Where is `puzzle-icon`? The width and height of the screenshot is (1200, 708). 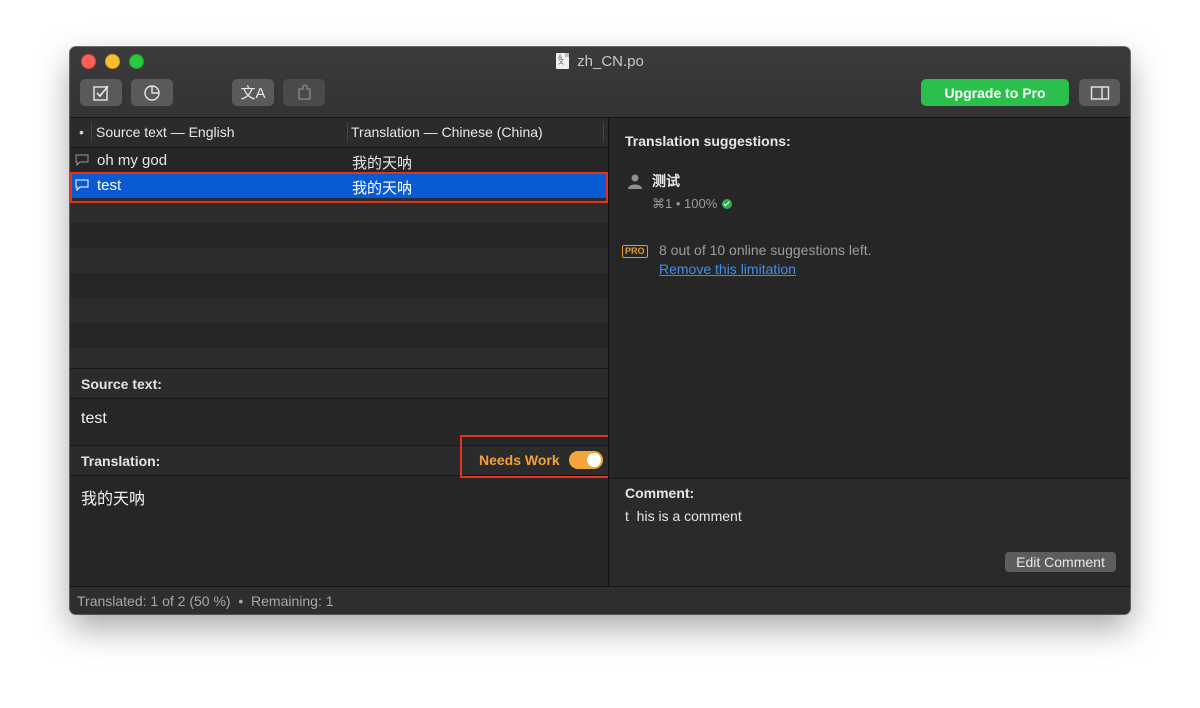 puzzle-icon is located at coordinates (304, 91).